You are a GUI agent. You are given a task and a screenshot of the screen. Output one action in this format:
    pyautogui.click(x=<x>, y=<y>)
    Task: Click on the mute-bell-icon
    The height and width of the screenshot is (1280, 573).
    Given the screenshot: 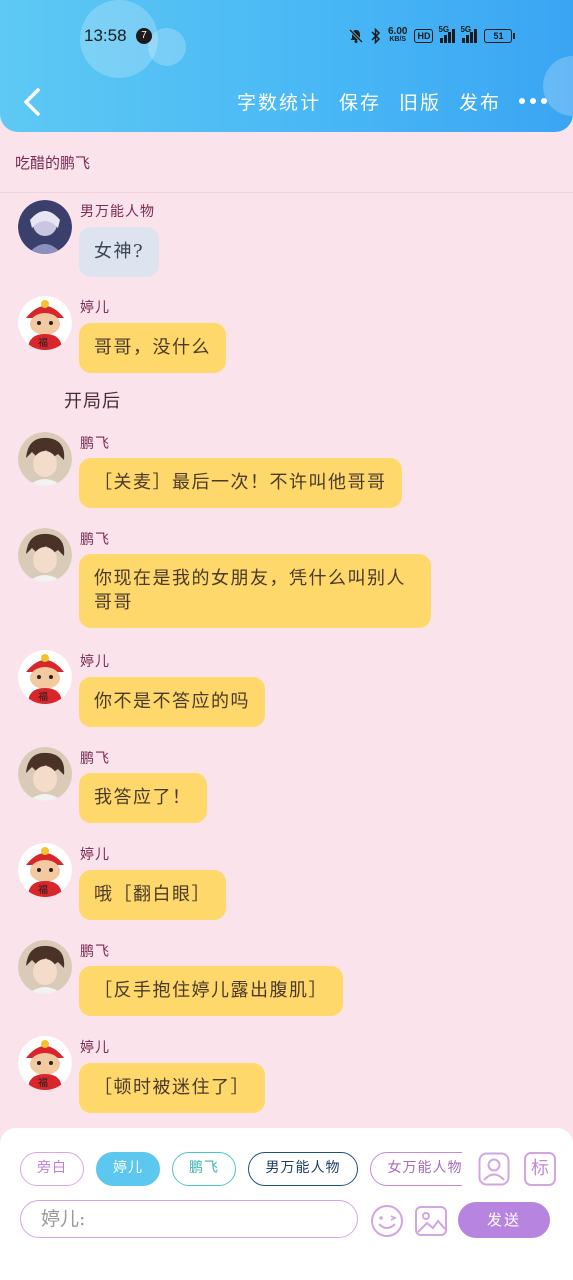 What is the action you would take?
    pyautogui.click(x=356, y=36)
    